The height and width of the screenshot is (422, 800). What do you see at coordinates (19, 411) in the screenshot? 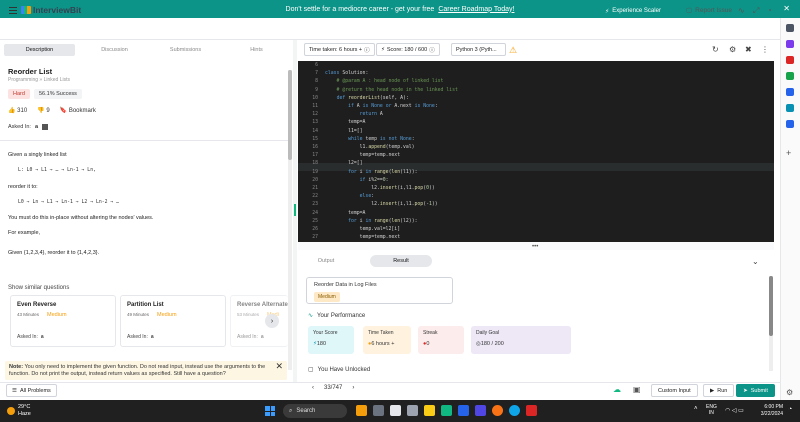
I see `weather-widget: 29°C Haze` at bounding box center [19, 411].